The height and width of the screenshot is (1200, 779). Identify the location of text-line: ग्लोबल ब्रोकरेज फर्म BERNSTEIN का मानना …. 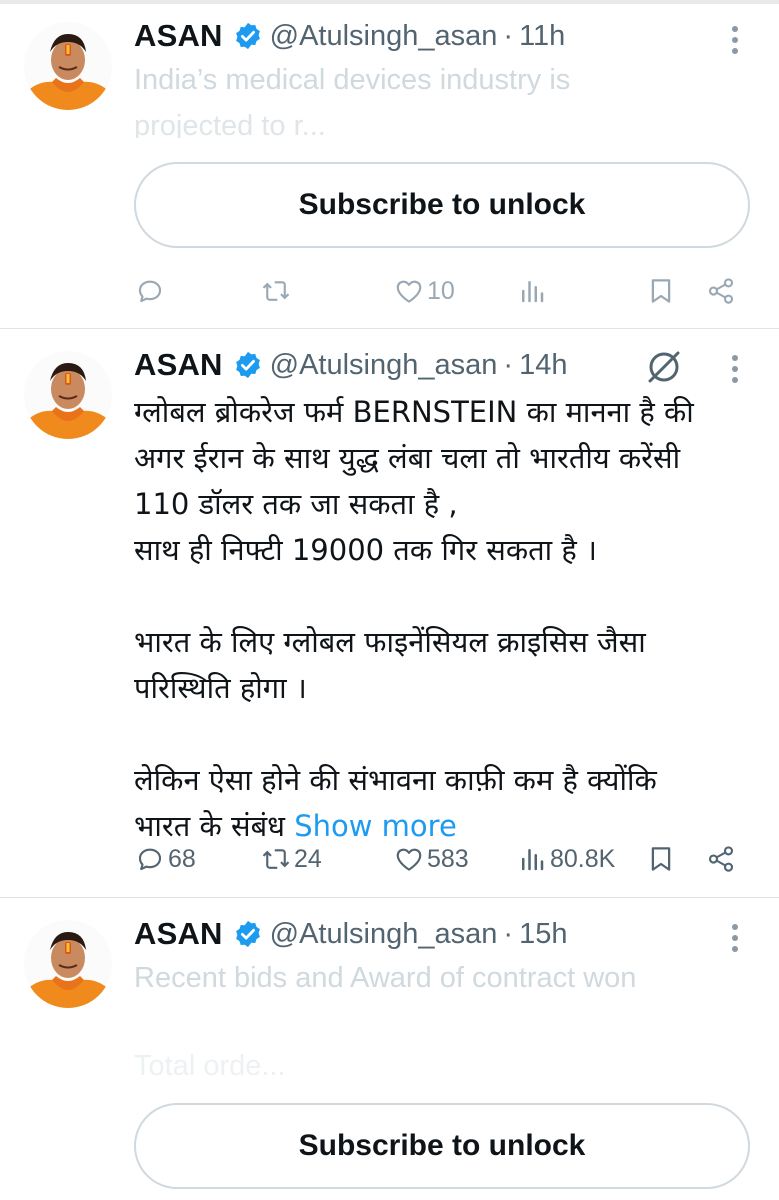
(414, 412).